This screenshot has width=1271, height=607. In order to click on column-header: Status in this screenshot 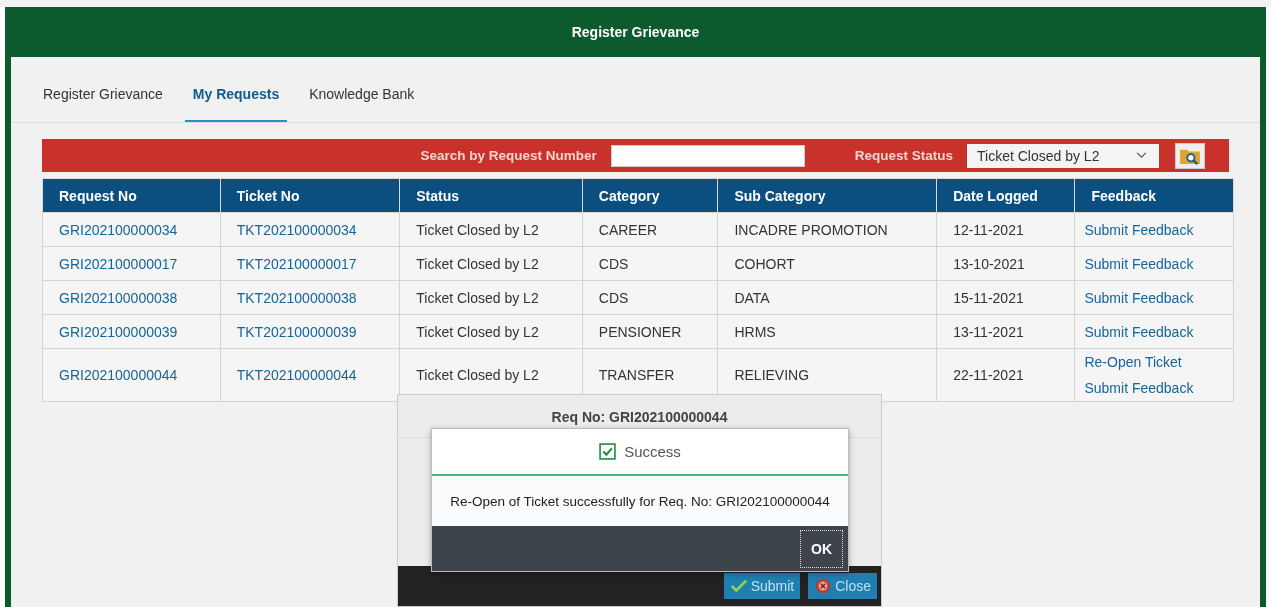, I will do `click(491, 195)`.